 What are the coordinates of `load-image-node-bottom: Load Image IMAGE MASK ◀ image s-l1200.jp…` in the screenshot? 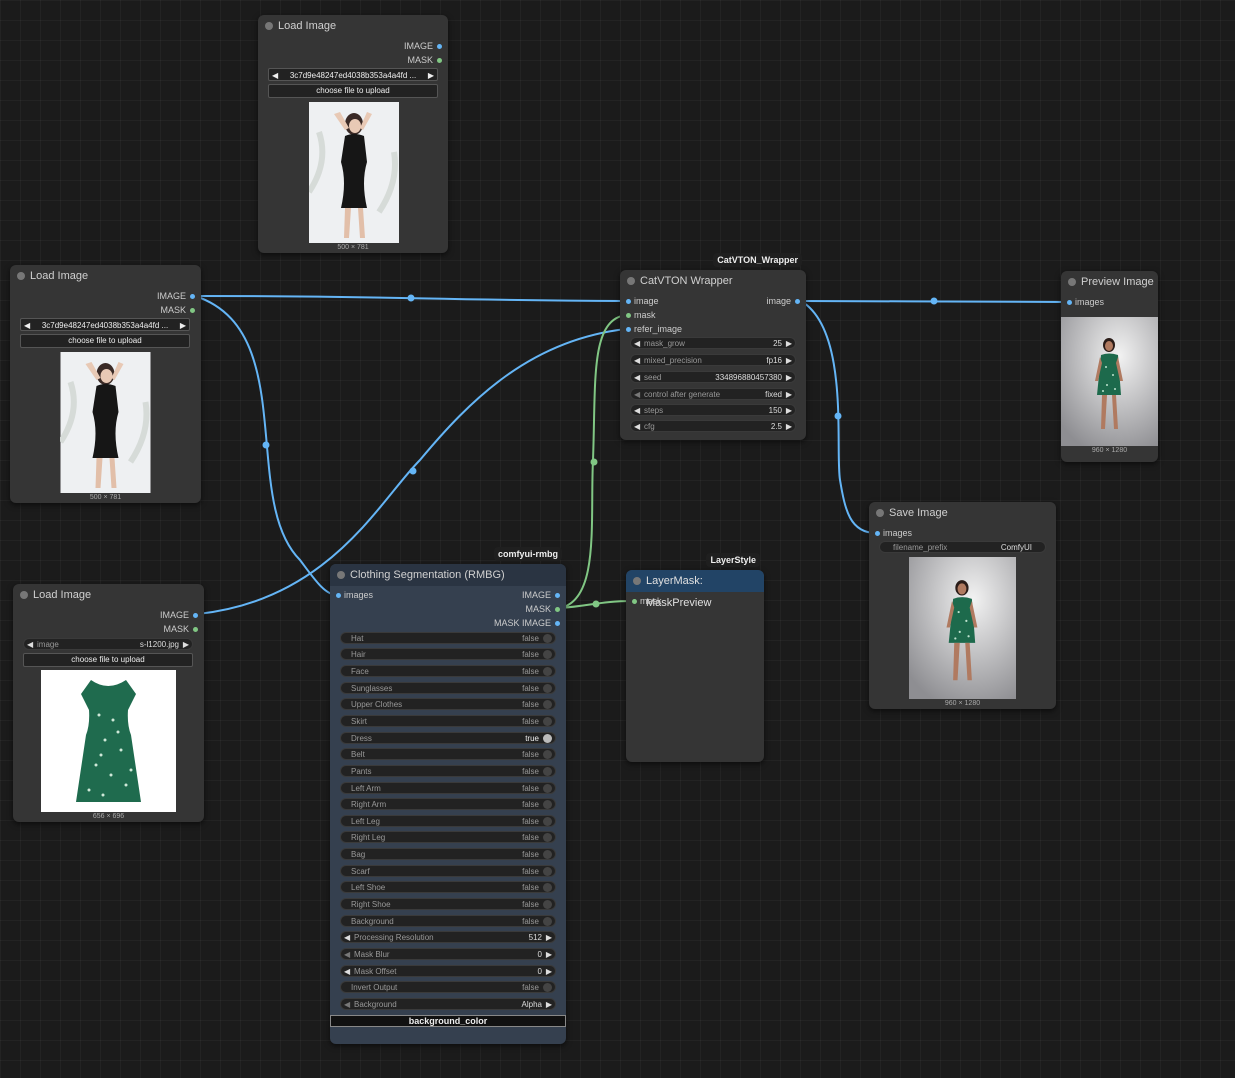 It's located at (108, 703).